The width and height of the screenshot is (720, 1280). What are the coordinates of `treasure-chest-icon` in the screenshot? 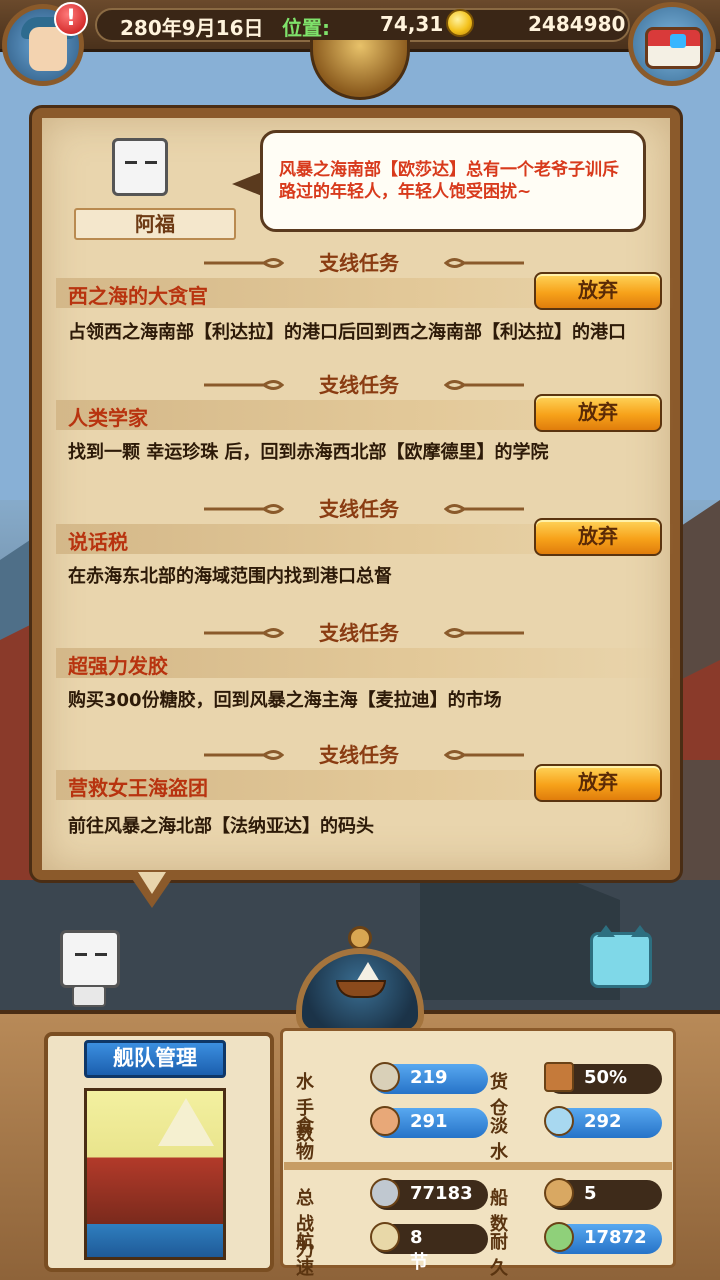 It's located at (674, 48).